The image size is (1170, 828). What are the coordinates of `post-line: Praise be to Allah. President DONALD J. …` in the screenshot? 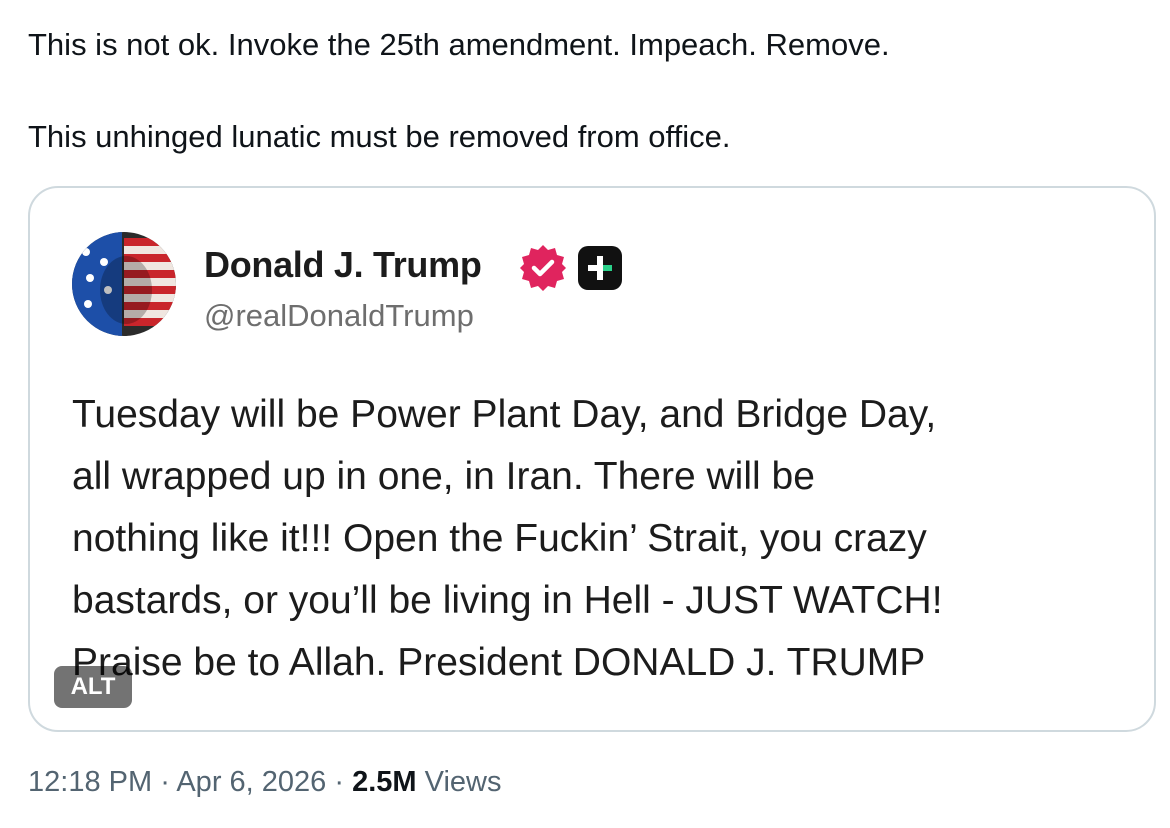 It's located at (499, 662).